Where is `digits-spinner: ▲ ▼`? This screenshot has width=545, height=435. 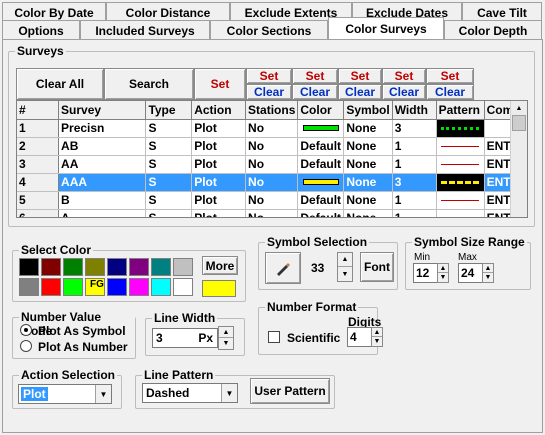 digits-spinner: ▲ ▼ is located at coordinates (377, 337).